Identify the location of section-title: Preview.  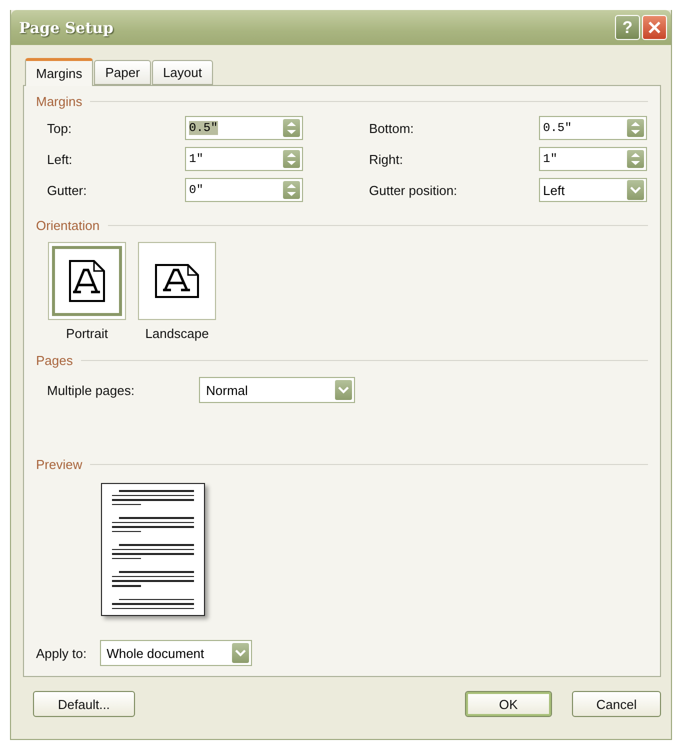
(59, 464).